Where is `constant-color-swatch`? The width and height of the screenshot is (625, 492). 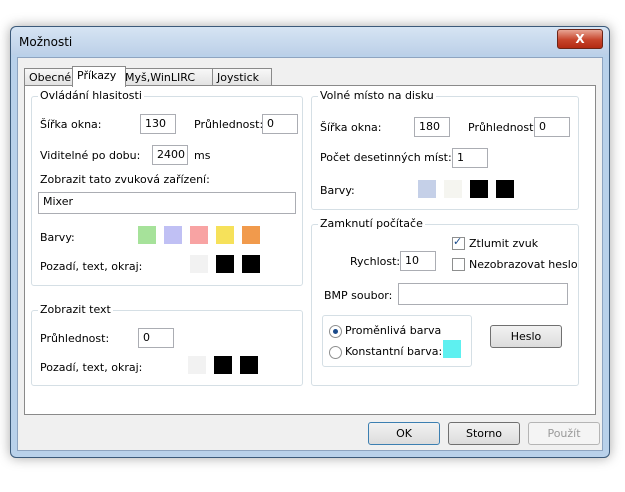 constant-color-swatch is located at coordinates (452, 349).